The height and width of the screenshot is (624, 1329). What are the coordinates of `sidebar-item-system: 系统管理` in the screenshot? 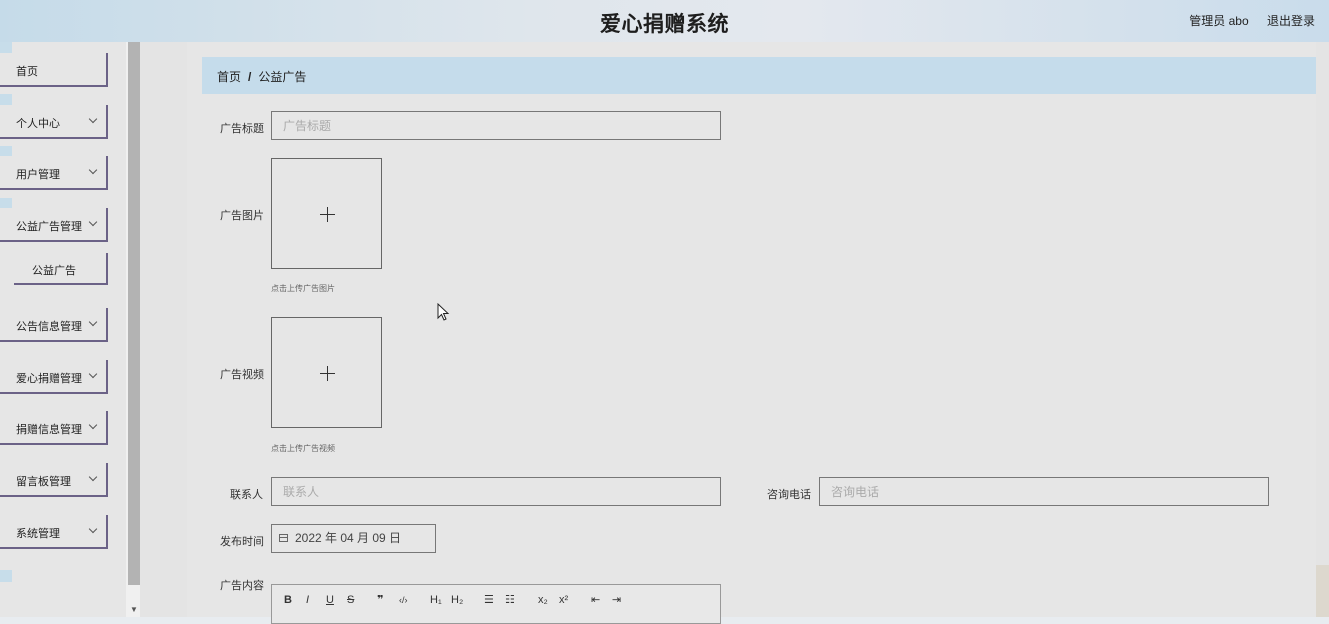 It's located at (54, 532).